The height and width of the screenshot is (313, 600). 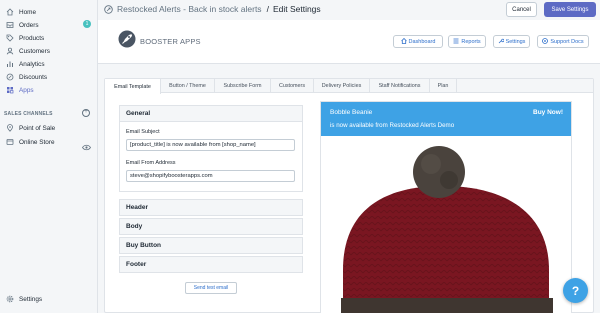 I want to click on email-subject-label: Email Subject, so click(x=143, y=132).